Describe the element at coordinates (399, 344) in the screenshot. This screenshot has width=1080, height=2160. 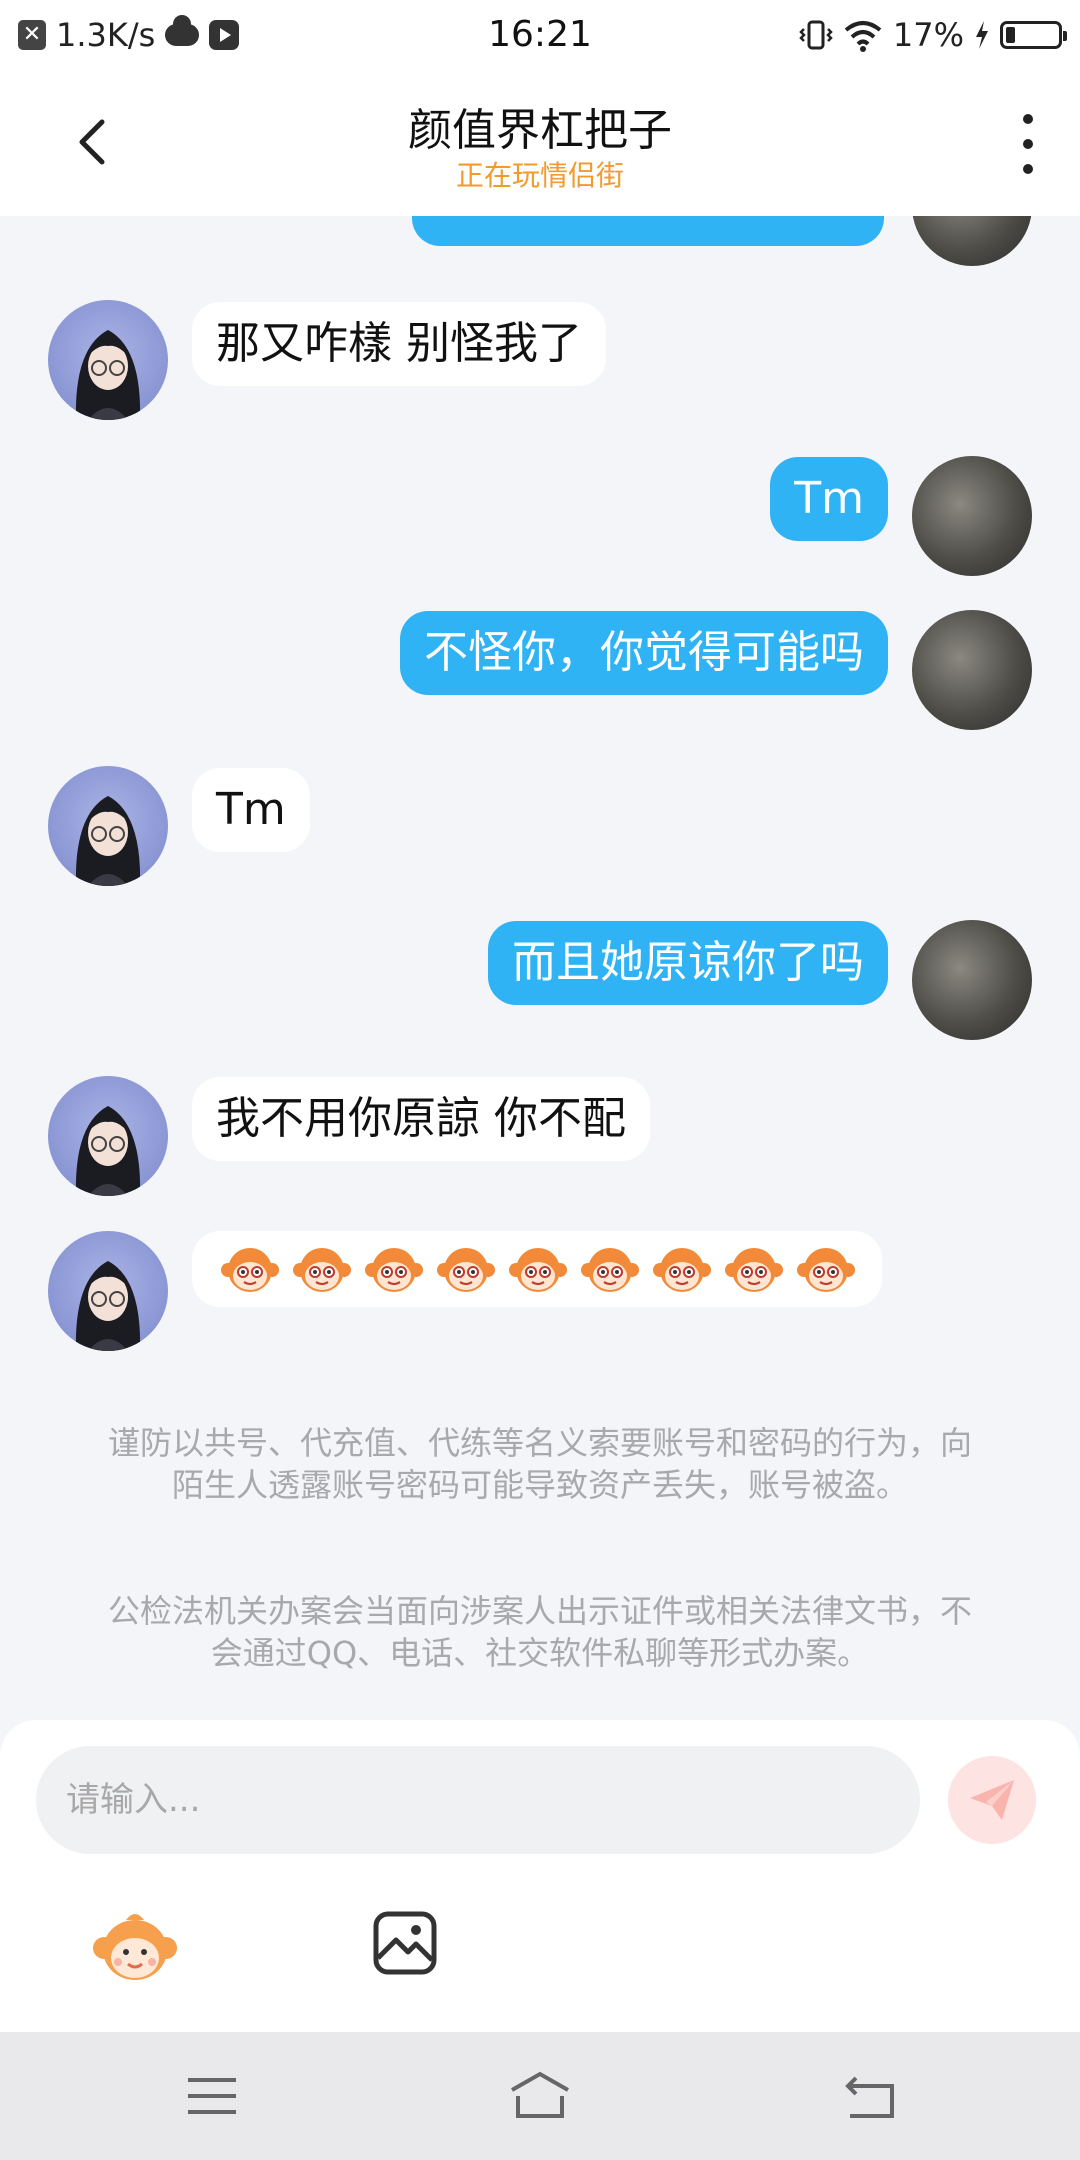
I see `incoming-message: 那又咋樣 别怪我了` at that location.